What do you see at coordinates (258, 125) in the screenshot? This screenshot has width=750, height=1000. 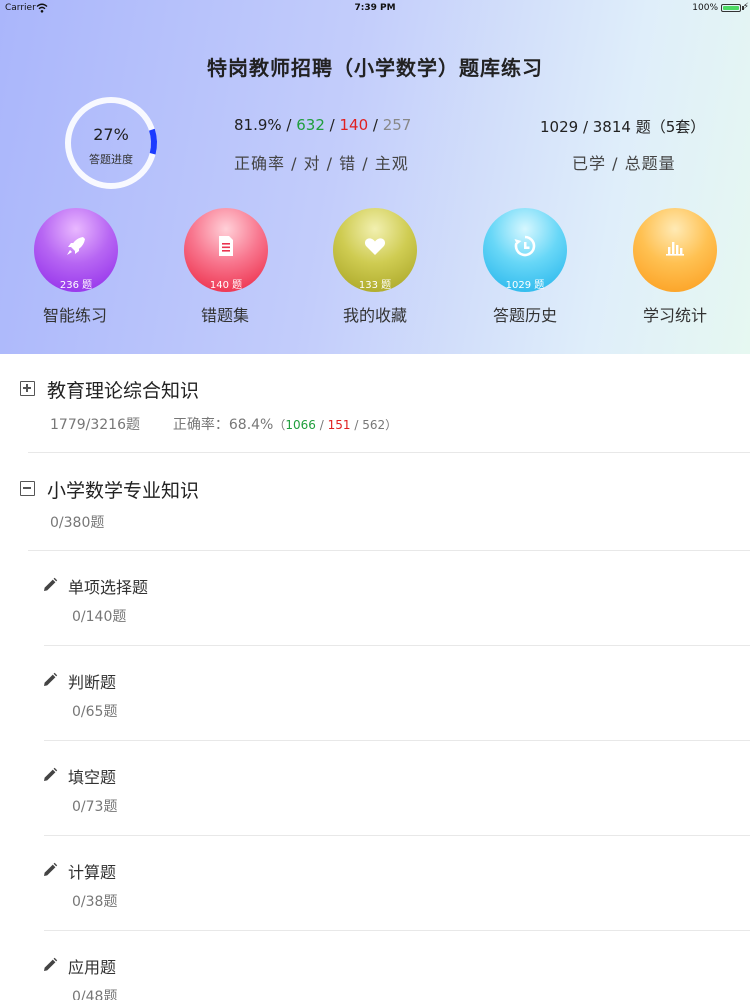 I see `accuracy-value: 81.9%` at bounding box center [258, 125].